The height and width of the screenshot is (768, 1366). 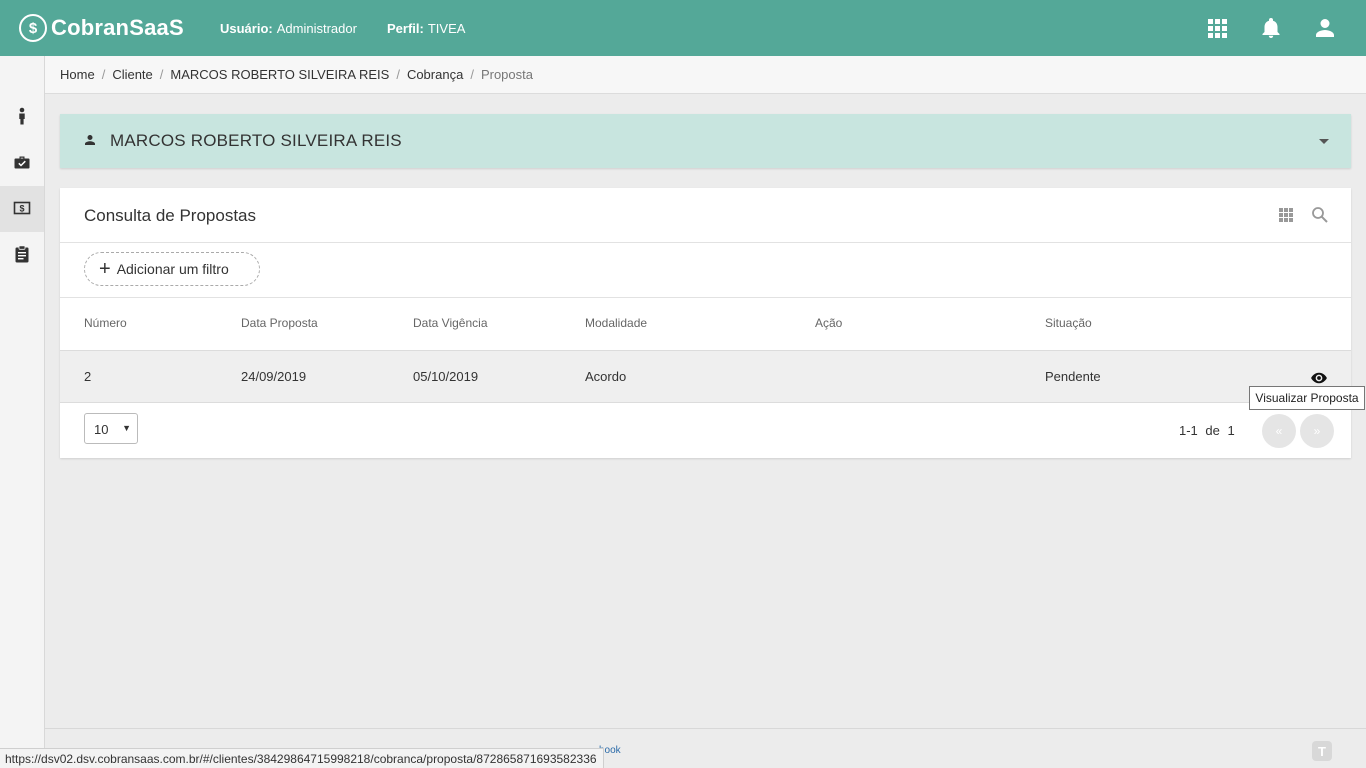 I want to click on page-size-value: 10, so click(x=101, y=429).